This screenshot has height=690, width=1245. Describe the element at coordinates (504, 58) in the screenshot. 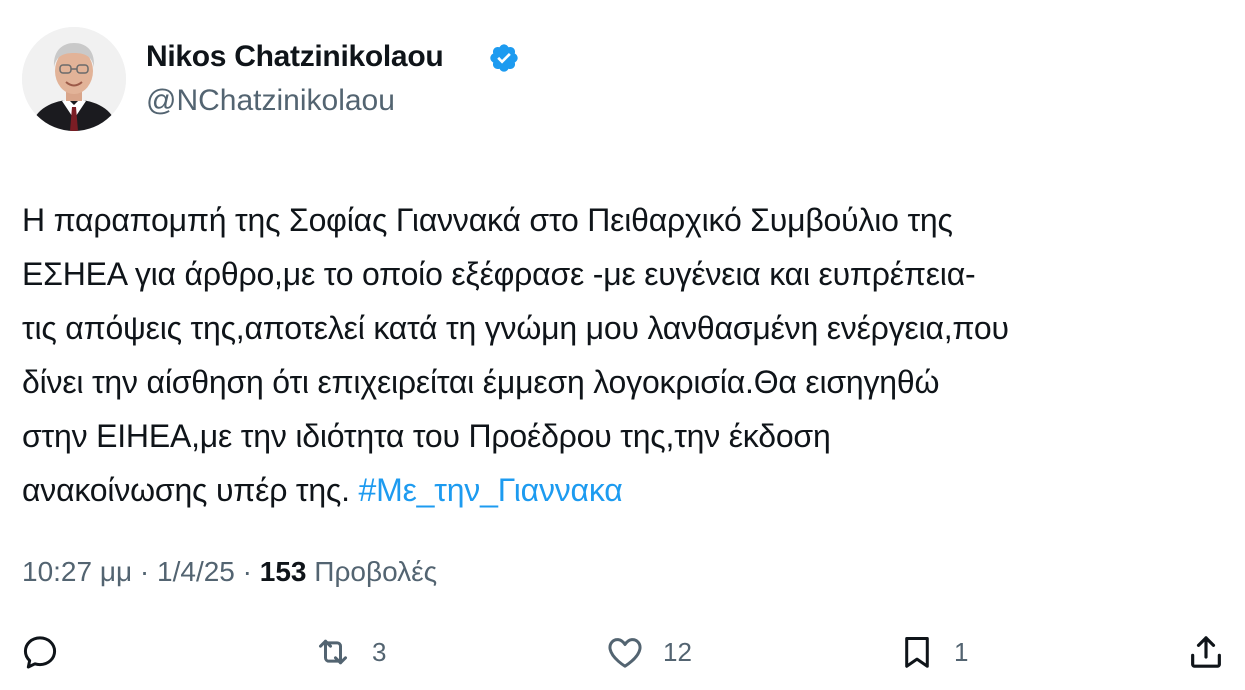

I see `verified-badge-icon` at that location.